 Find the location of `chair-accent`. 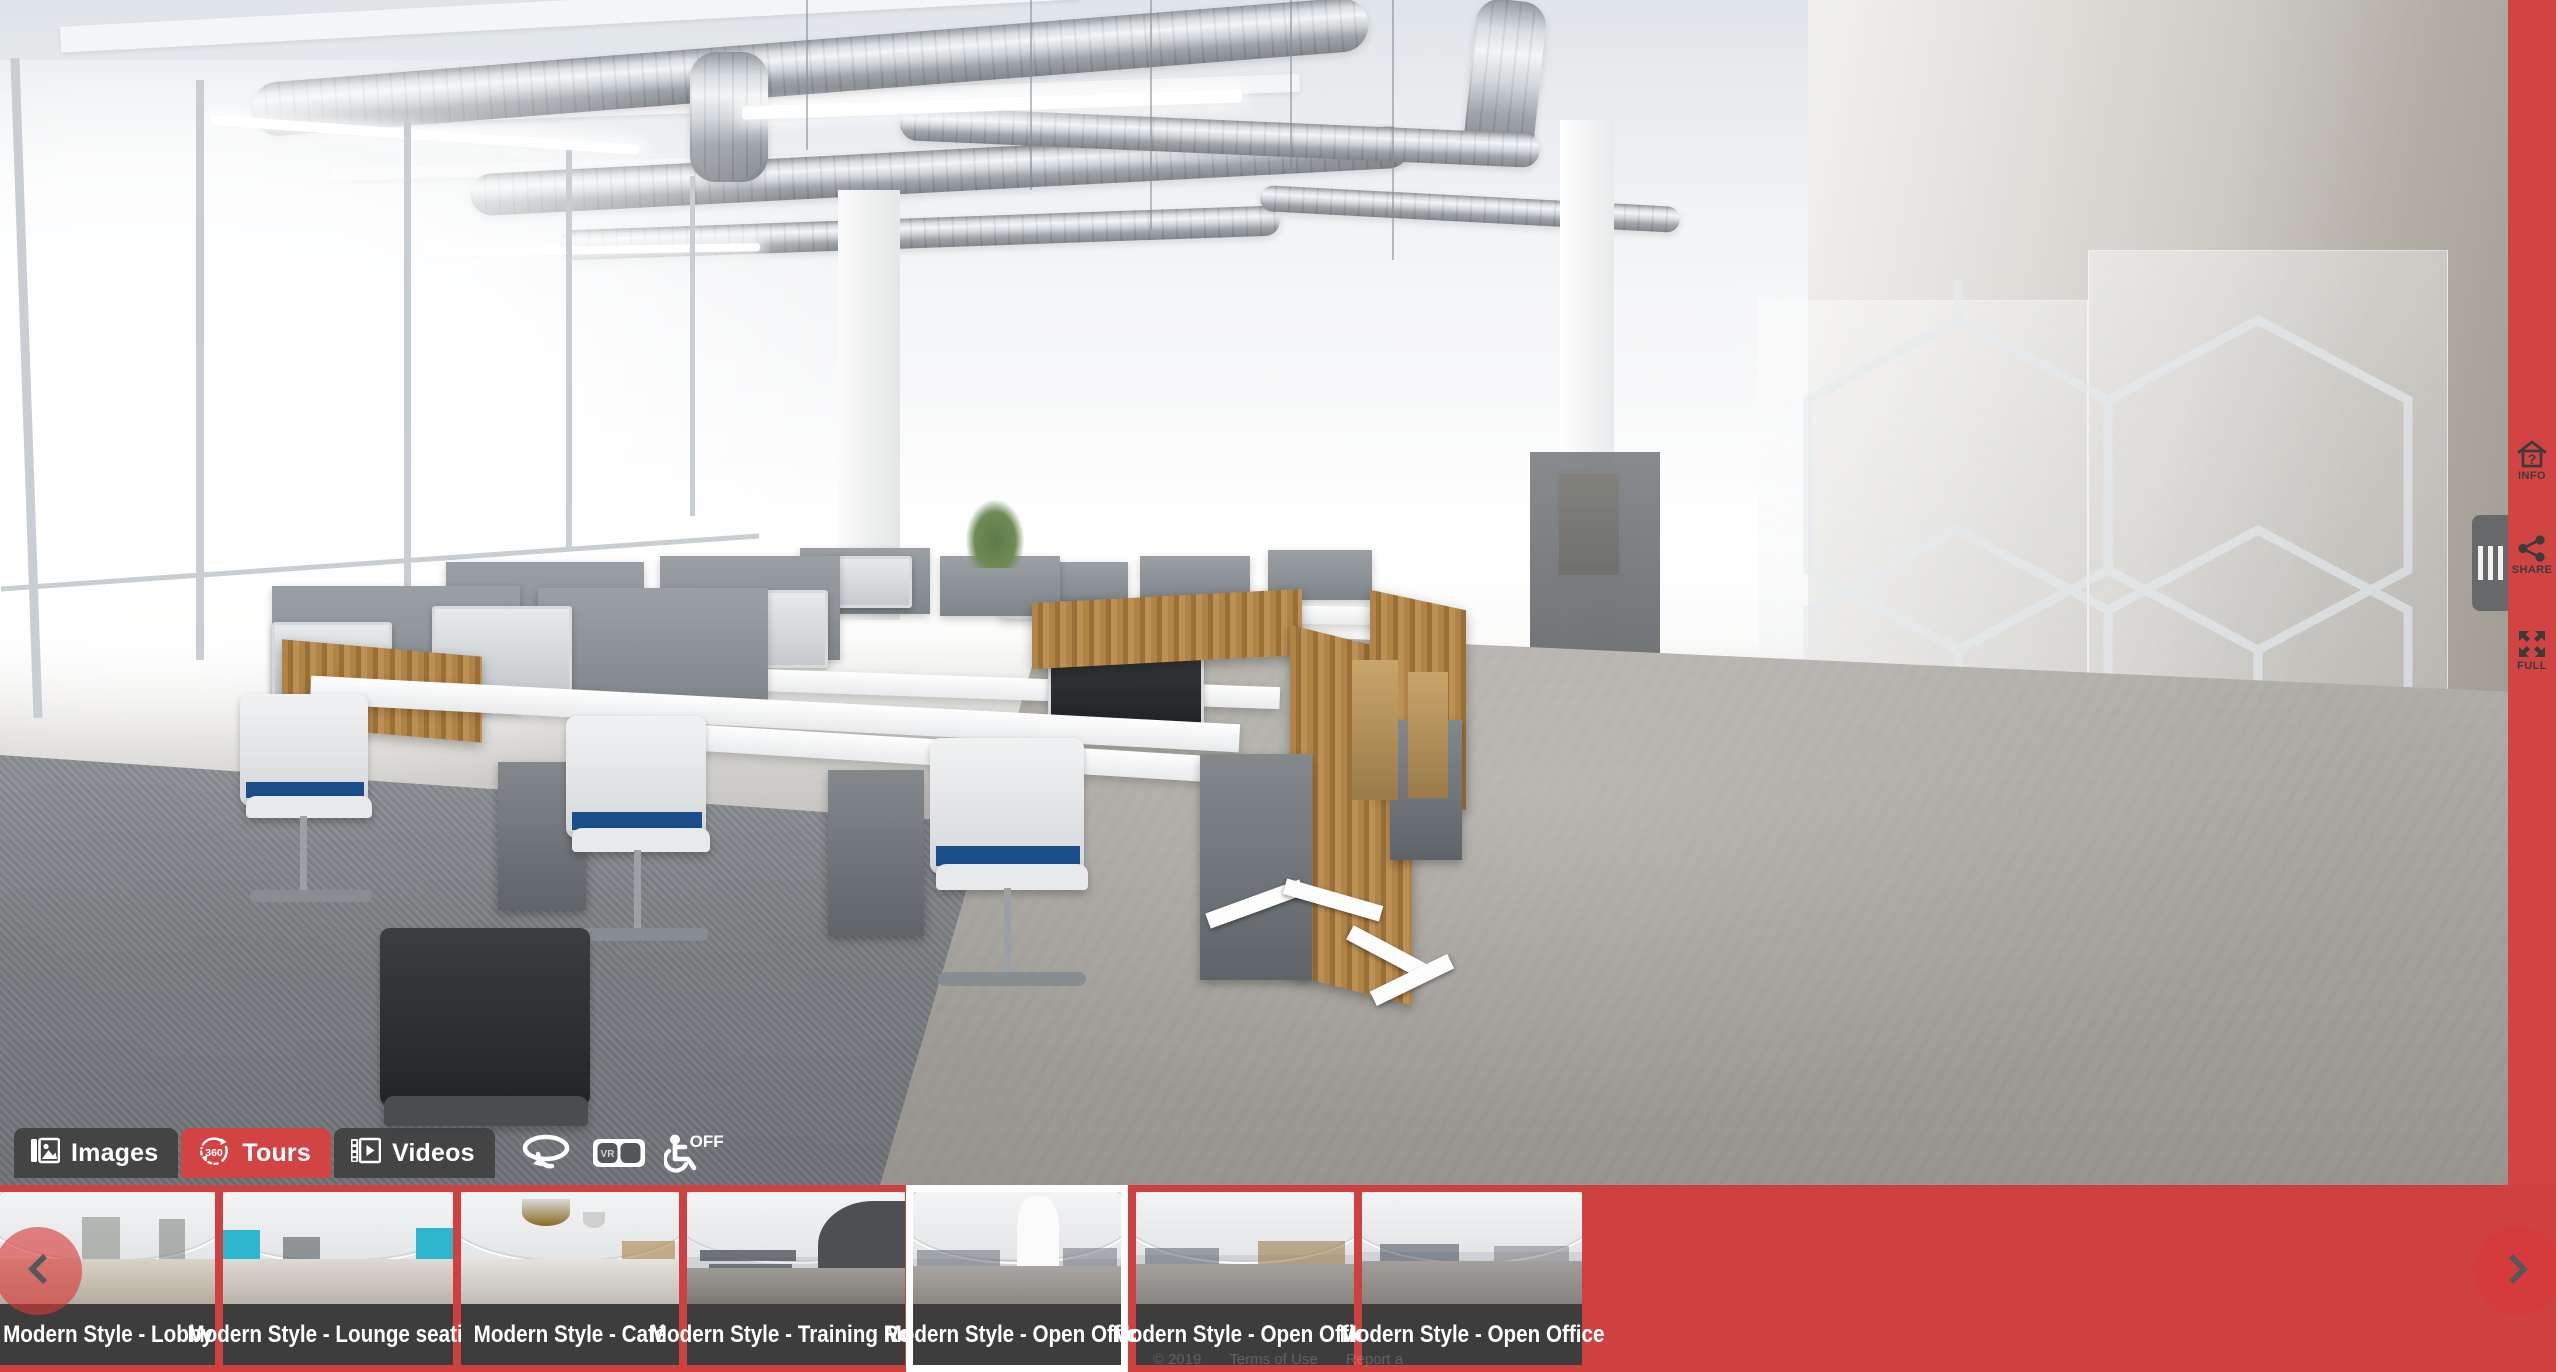

chair-accent is located at coordinates (1008, 856).